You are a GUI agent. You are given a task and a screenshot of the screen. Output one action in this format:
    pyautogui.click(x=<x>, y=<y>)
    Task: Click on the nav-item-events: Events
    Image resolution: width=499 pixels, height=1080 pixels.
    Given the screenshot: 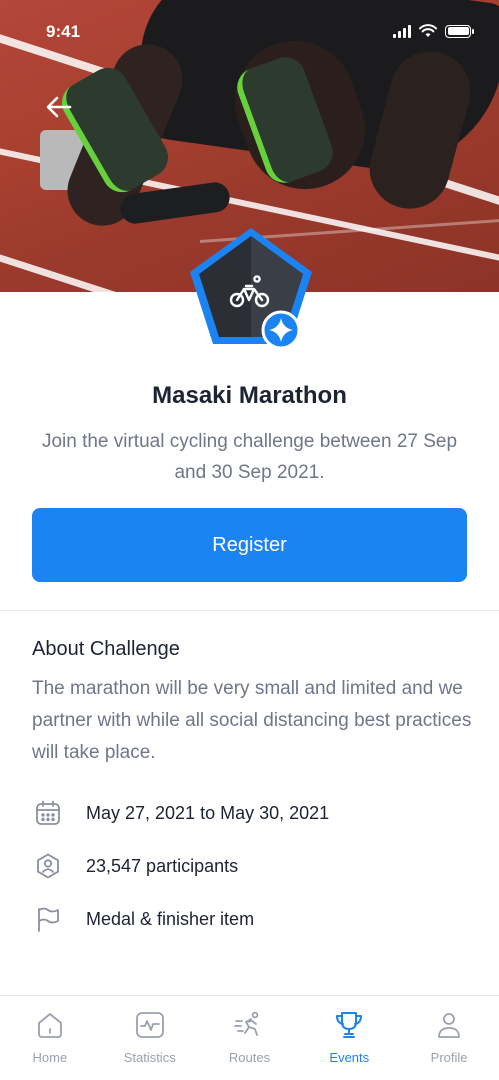 What is the action you would take?
    pyautogui.click(x=349, y=1038)
    